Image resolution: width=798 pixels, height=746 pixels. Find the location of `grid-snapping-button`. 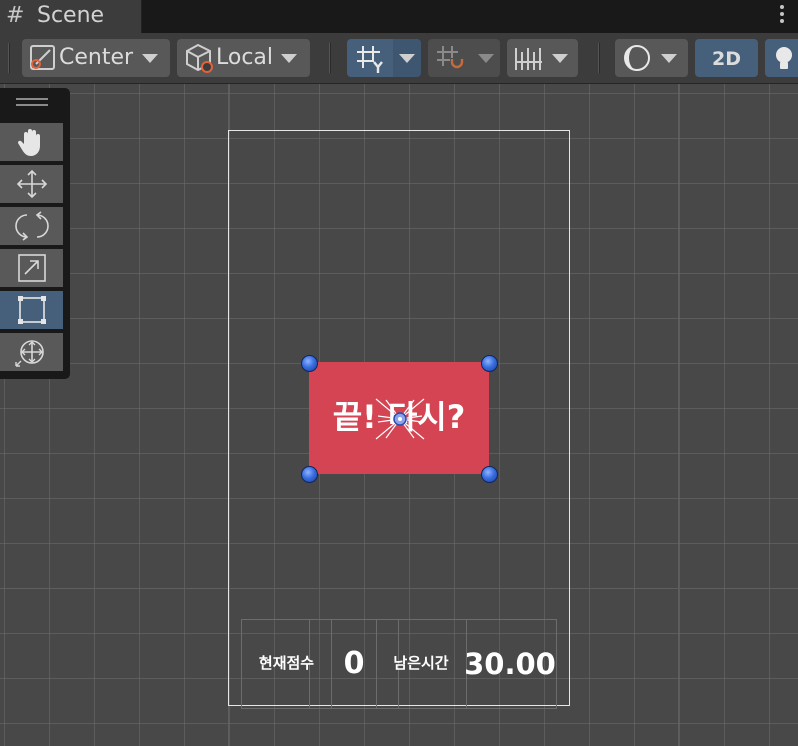

grid-snapping-button is located at coordinates (450, 58).